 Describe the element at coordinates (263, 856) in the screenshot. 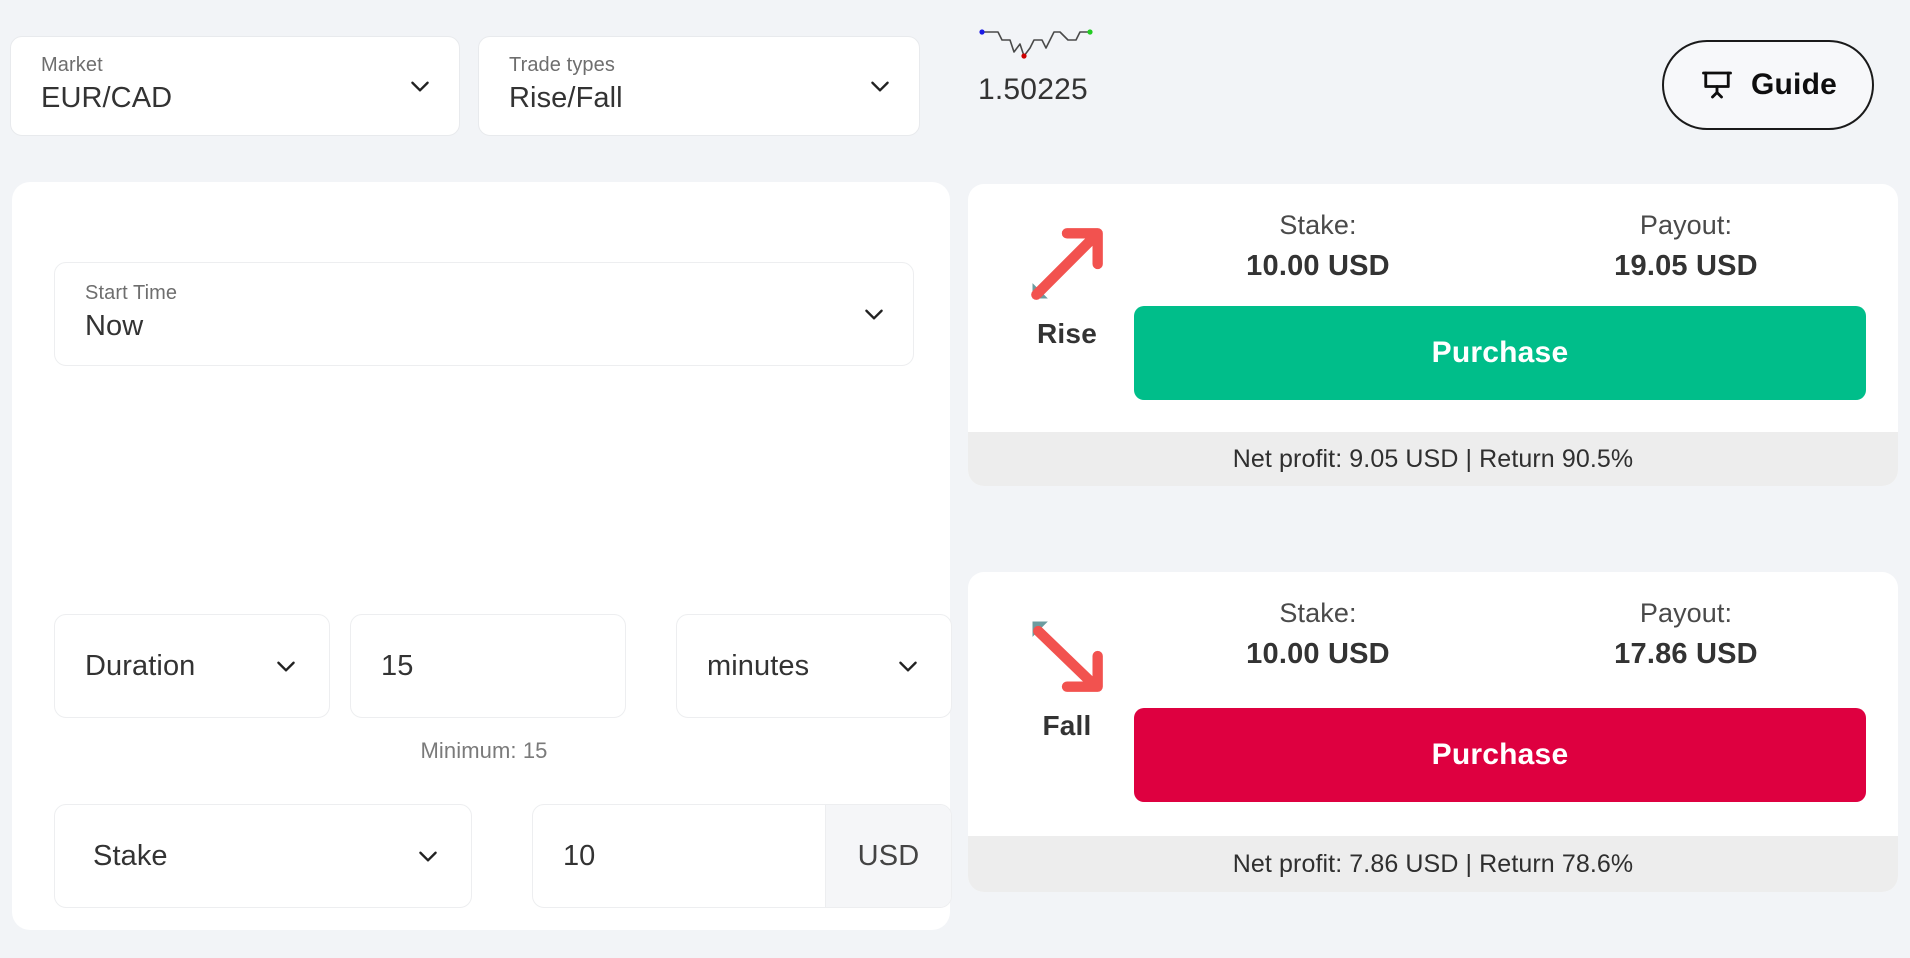

I see `stake-type-dropdown: Stake` at that location.